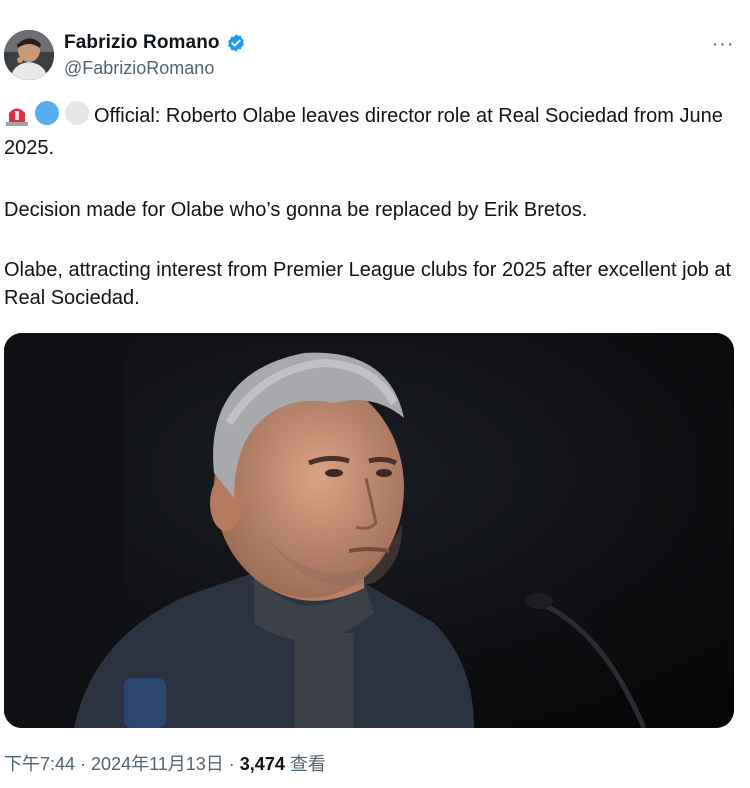  What do you see at coordinates (157, 764) in the screenshot?
I see `tweet-date: 2024年11月13日` at bounding box center [157, 764].